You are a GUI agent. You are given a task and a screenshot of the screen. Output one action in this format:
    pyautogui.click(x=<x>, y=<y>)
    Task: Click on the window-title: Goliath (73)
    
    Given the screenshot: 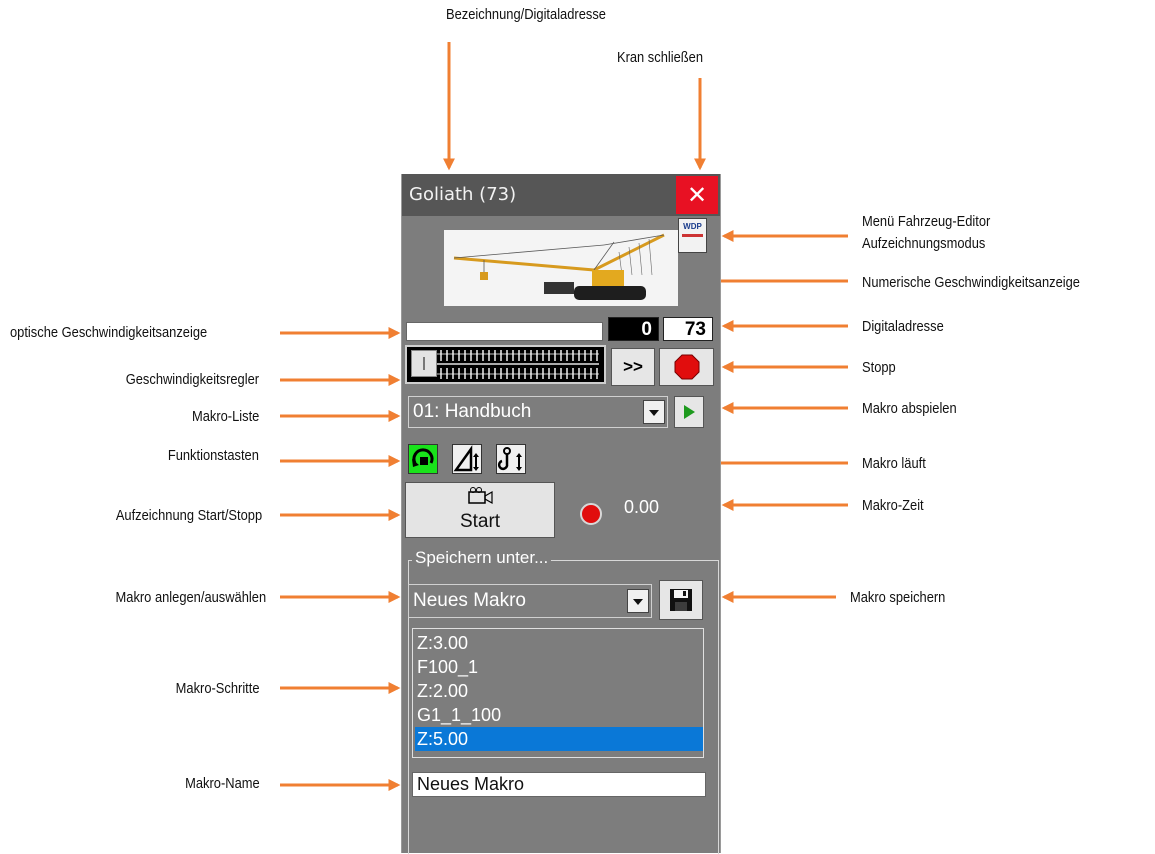 What is the action you would take?
    pyautogui.click(x=463, y=194)
    